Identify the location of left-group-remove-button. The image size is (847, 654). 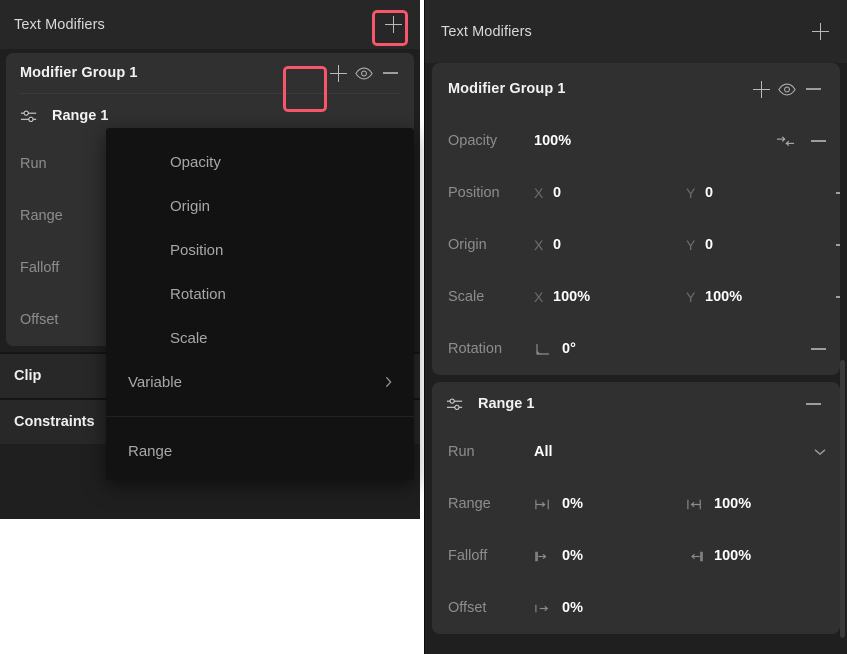
(390, 73).